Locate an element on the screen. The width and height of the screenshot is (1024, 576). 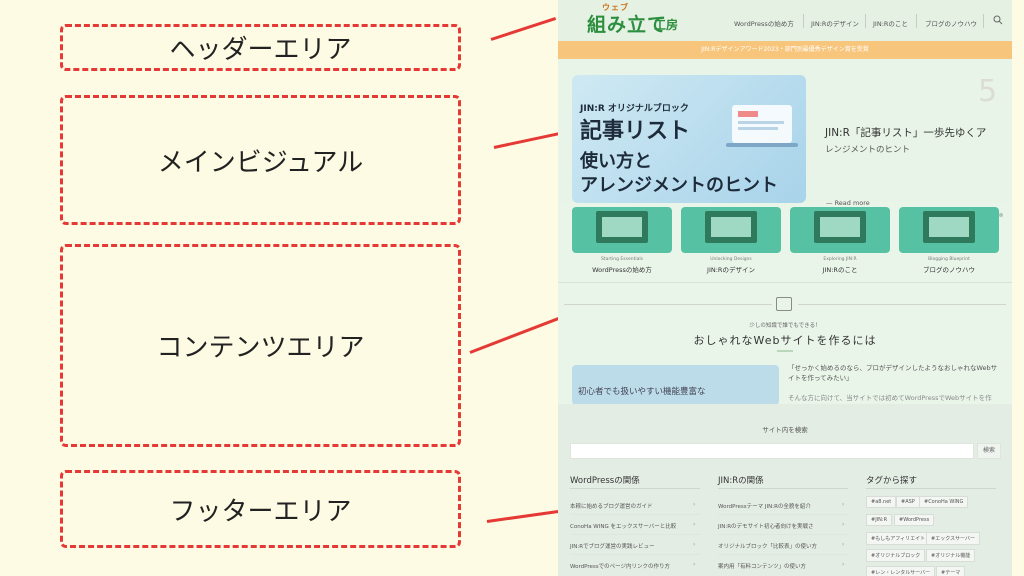
info-banner: JIN:Rデザインアワード2023・部門別最優秀デザイン賞を受賞 is located at coordinates (785, 50).